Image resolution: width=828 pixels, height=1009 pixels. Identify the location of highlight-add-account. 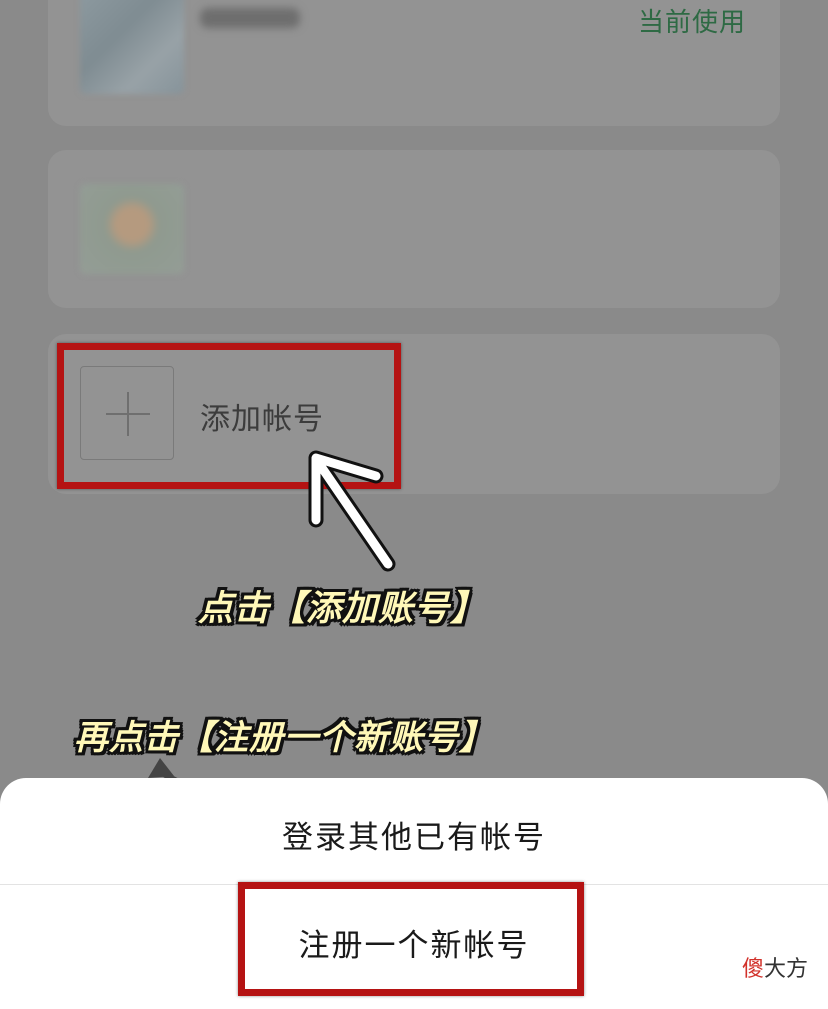
(229, 416).